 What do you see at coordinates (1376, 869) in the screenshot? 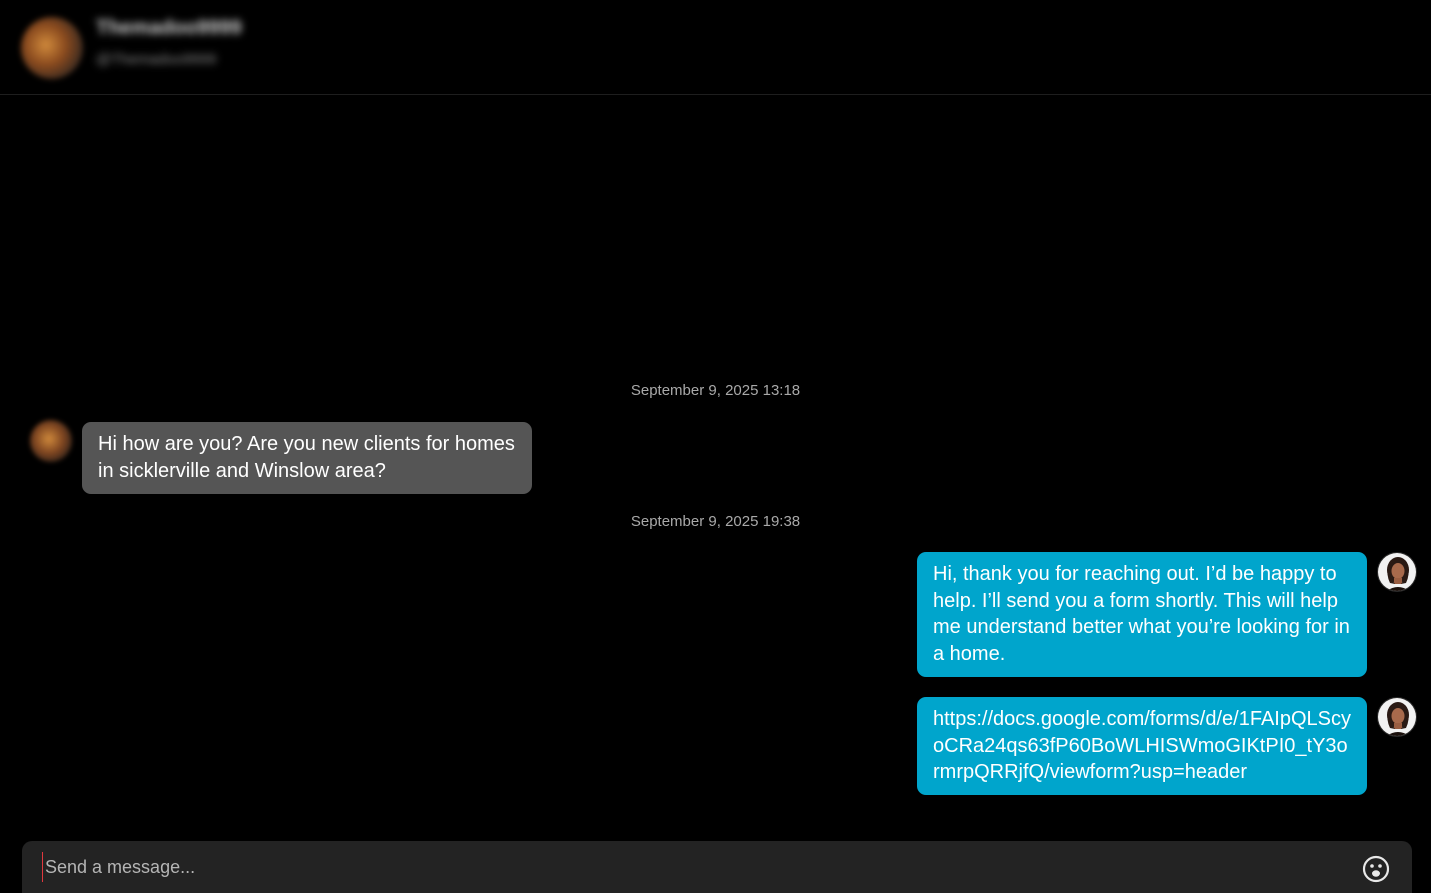
I see `smiley-face-icon` at bounding box center [1376, 869].